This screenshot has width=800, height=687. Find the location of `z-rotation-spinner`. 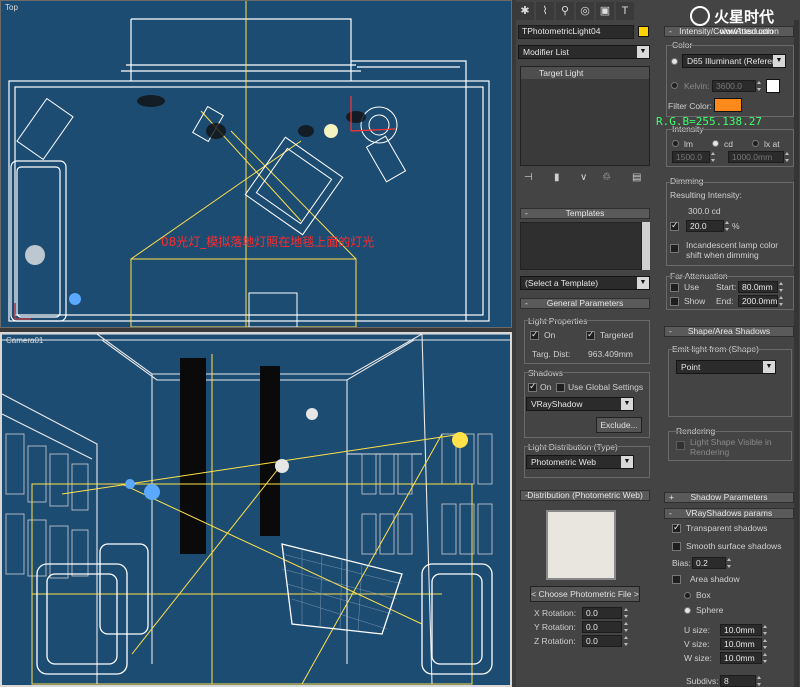

z-rotation-spinner is located at coordinates (626, 641).